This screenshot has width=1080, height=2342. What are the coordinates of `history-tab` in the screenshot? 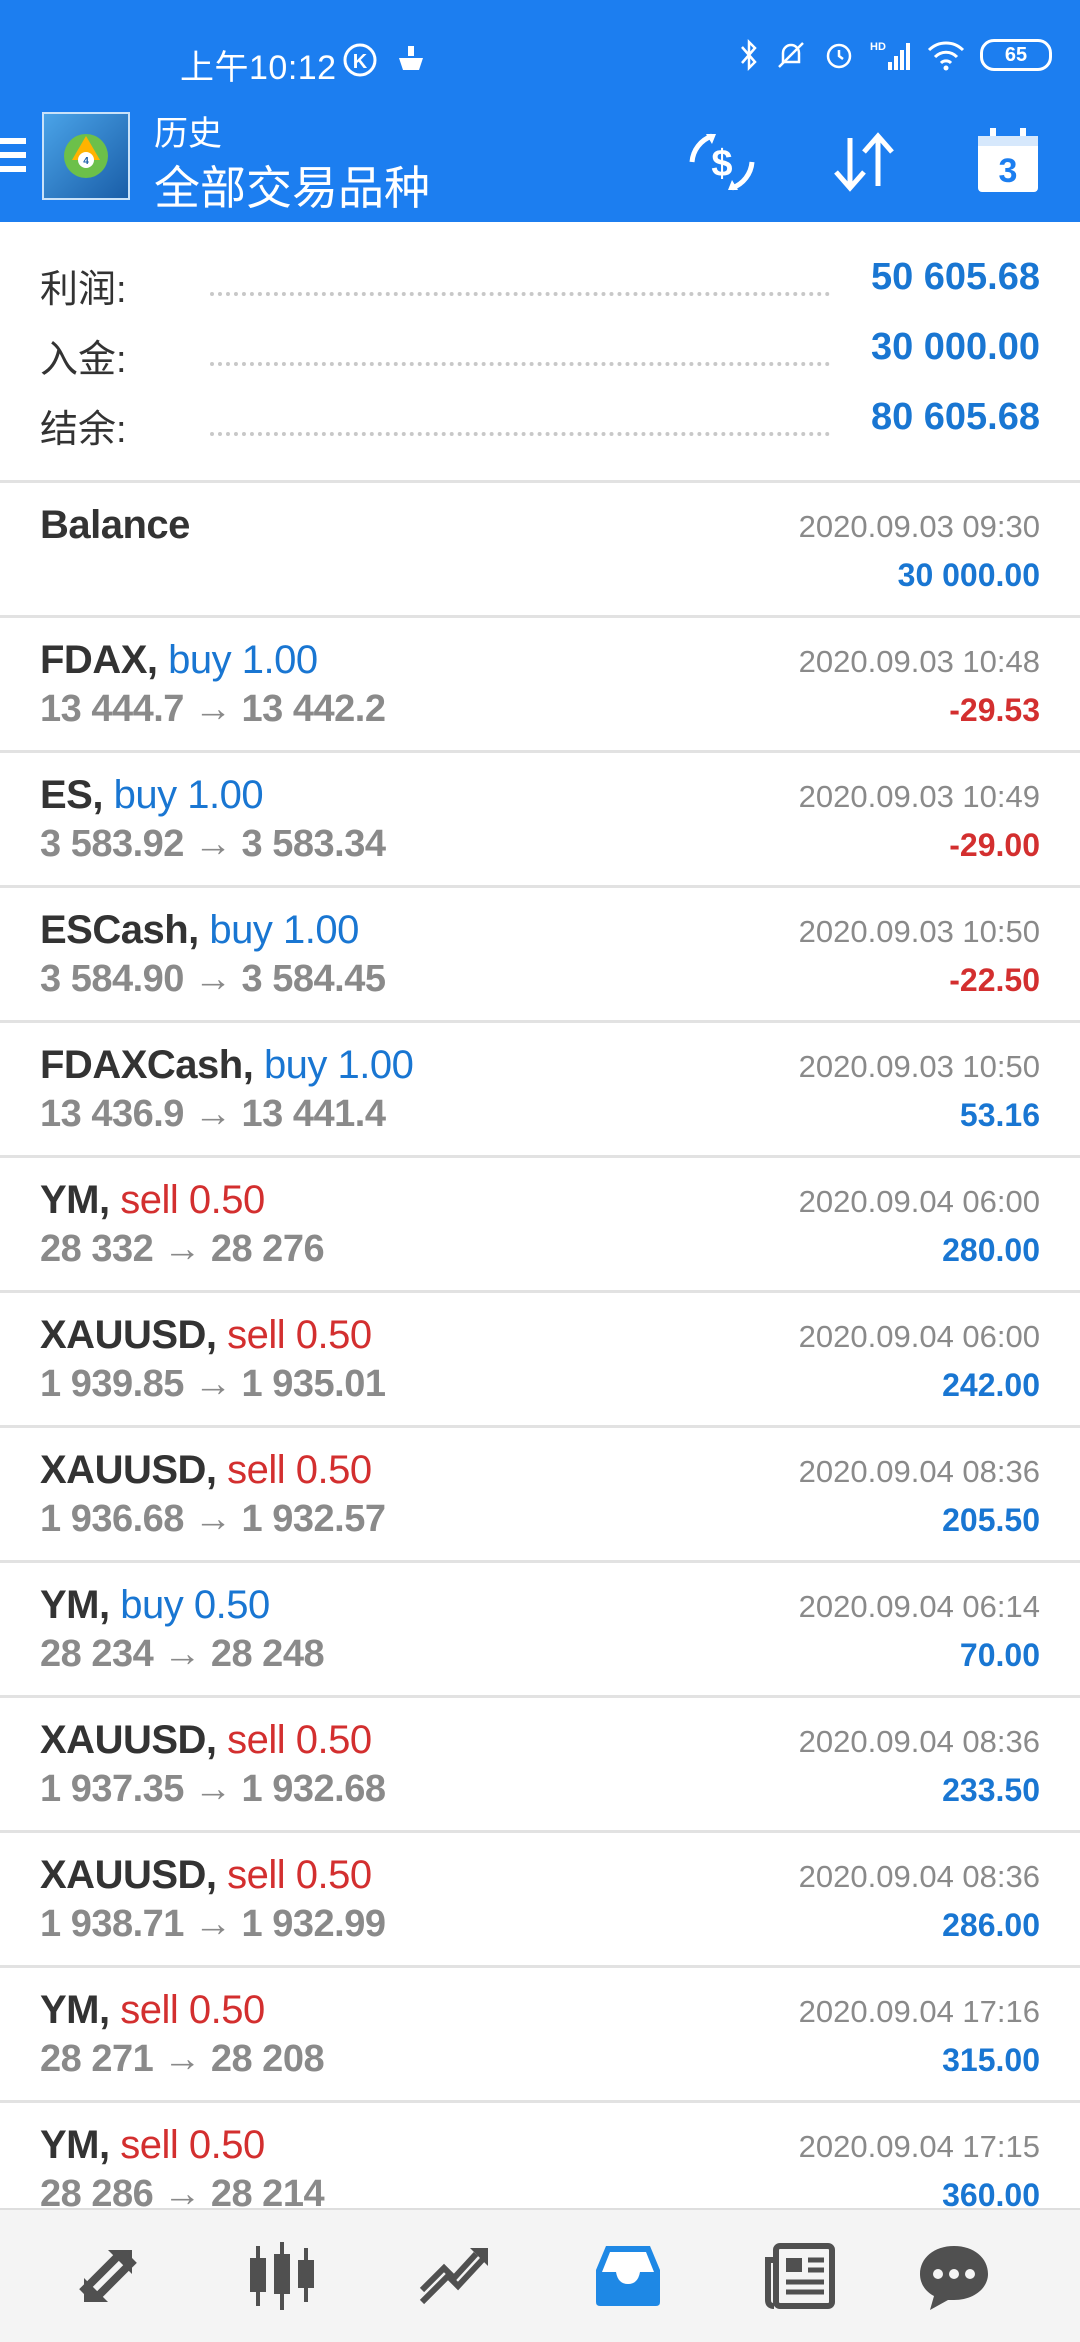 It's located at (628, 2276).